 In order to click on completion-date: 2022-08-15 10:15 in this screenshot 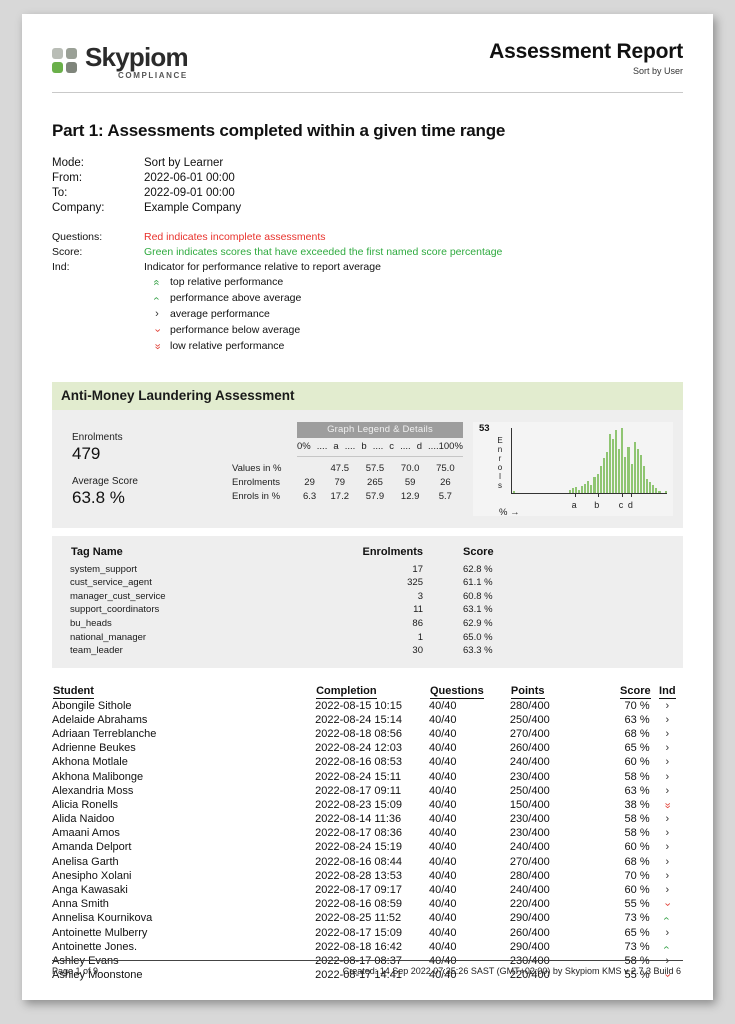, I will do `click(358, 705)`.